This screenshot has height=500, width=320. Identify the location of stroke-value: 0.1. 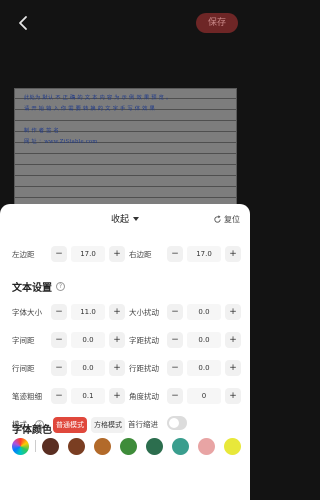
(88, 396).